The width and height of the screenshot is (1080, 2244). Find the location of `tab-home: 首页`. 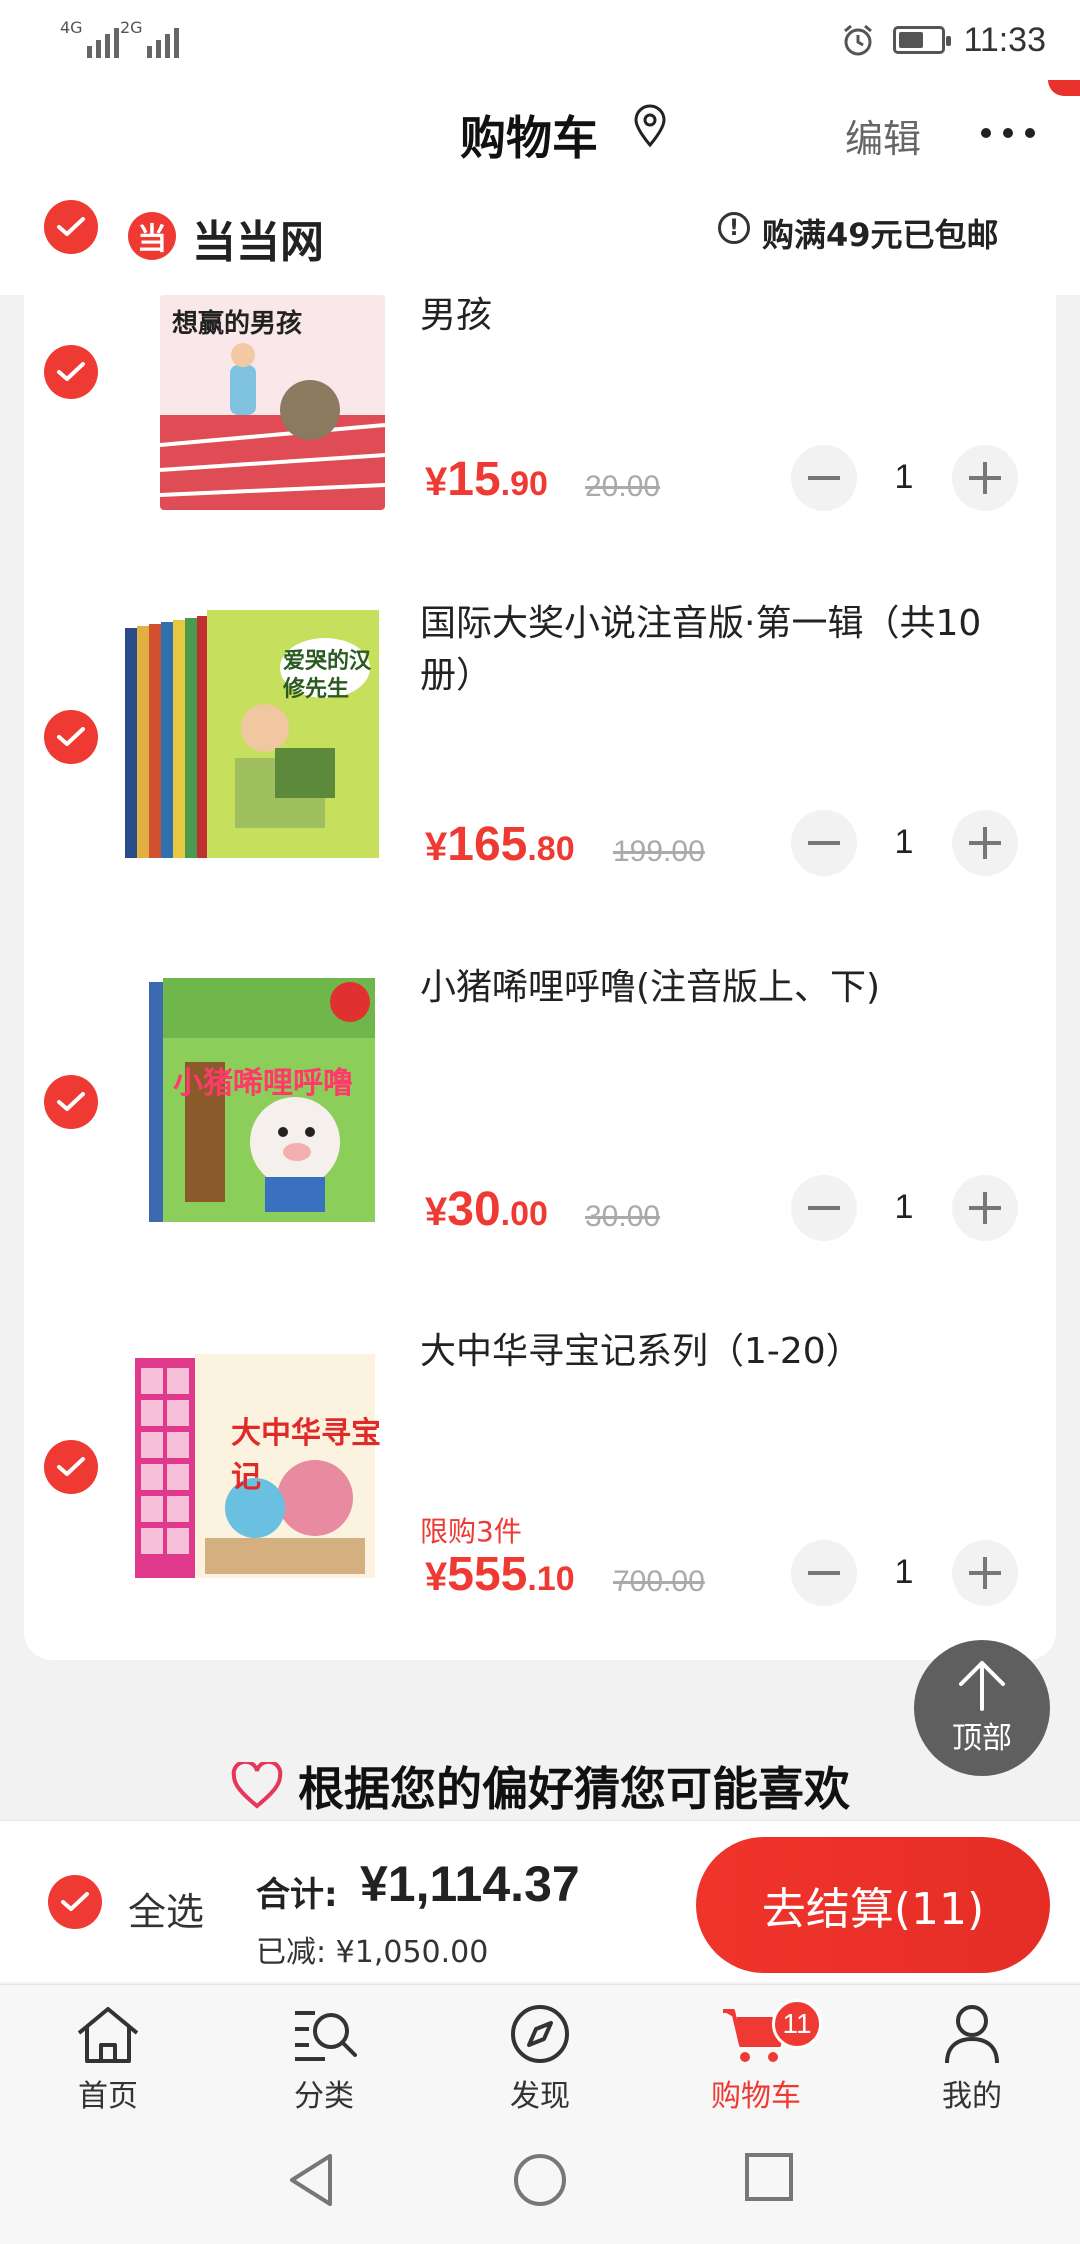

tab-home: 首页 is located at coordinates (108, 2055).